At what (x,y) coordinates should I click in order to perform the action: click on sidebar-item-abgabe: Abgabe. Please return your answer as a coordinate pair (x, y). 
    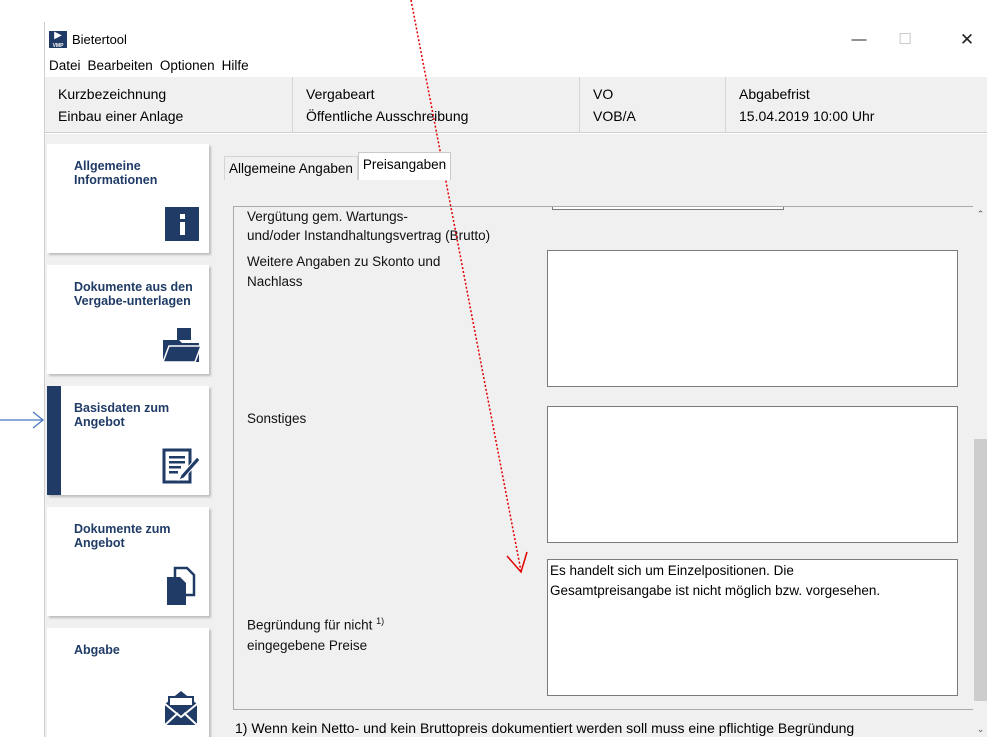
    Looking at the image, I should click on (128, 682).